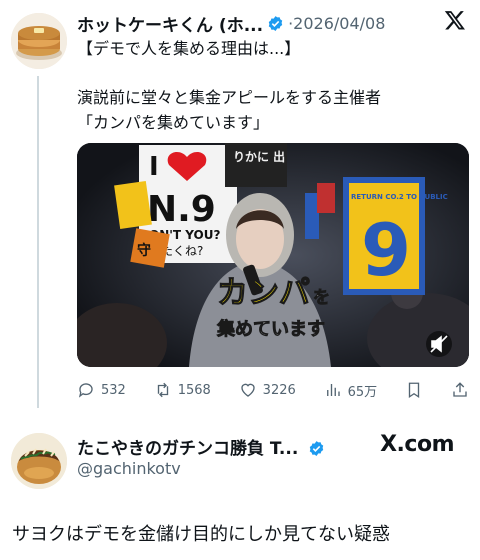  Describe the element at coordinates (194, 390) in the screenshot. I see `repost-count: 1568` at that location.